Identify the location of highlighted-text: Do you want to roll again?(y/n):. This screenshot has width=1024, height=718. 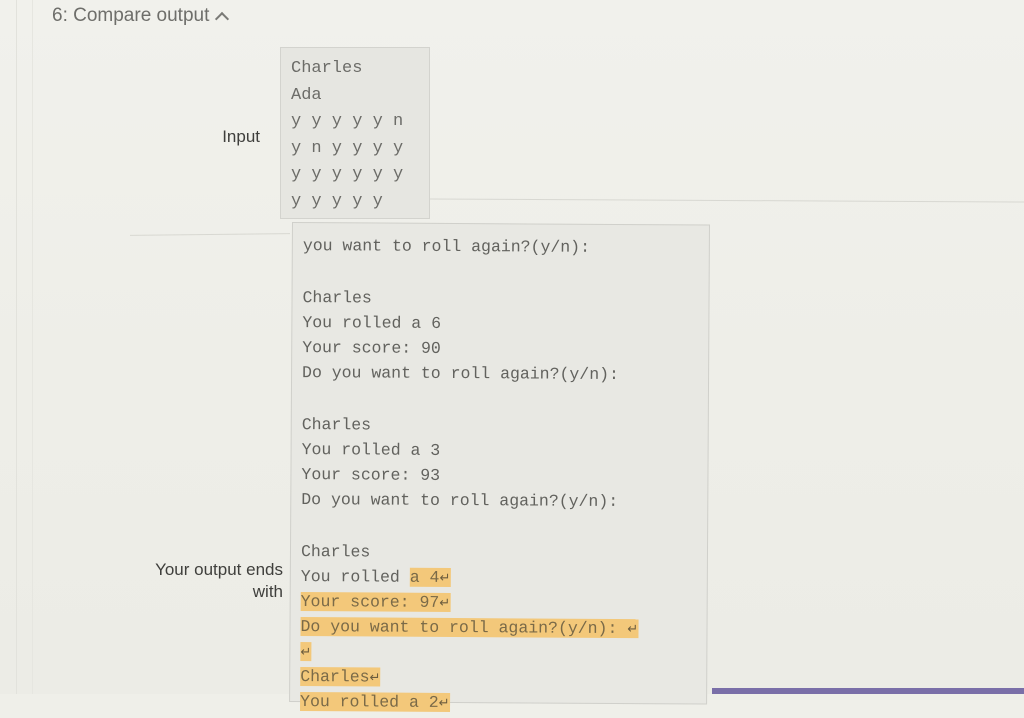
(464, 628).